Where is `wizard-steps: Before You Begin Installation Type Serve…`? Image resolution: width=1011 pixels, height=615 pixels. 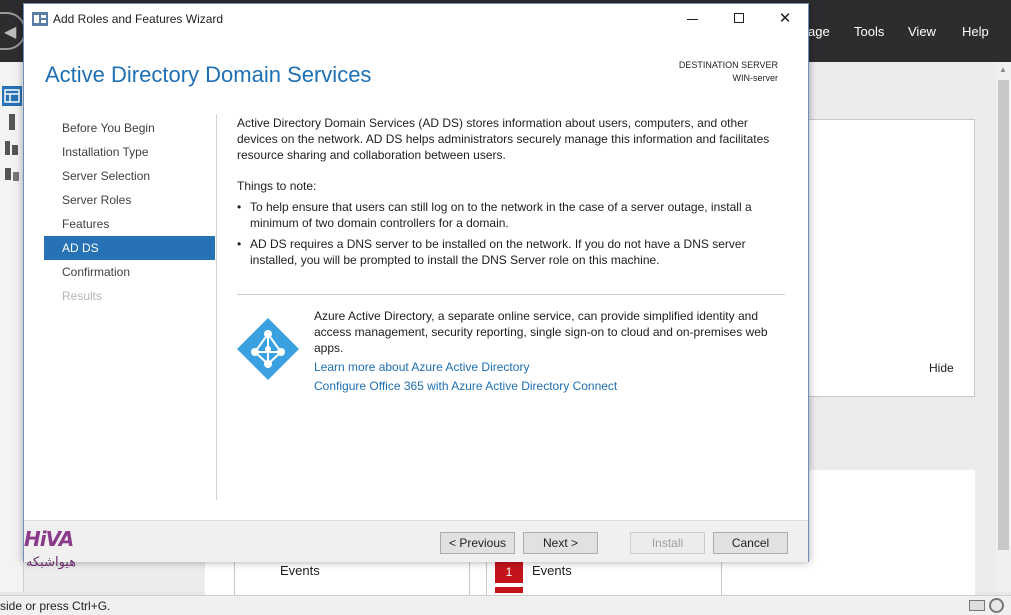 wizard-steps: Before You Begin Installation Type Serve… is located at coordinates (129, 212).